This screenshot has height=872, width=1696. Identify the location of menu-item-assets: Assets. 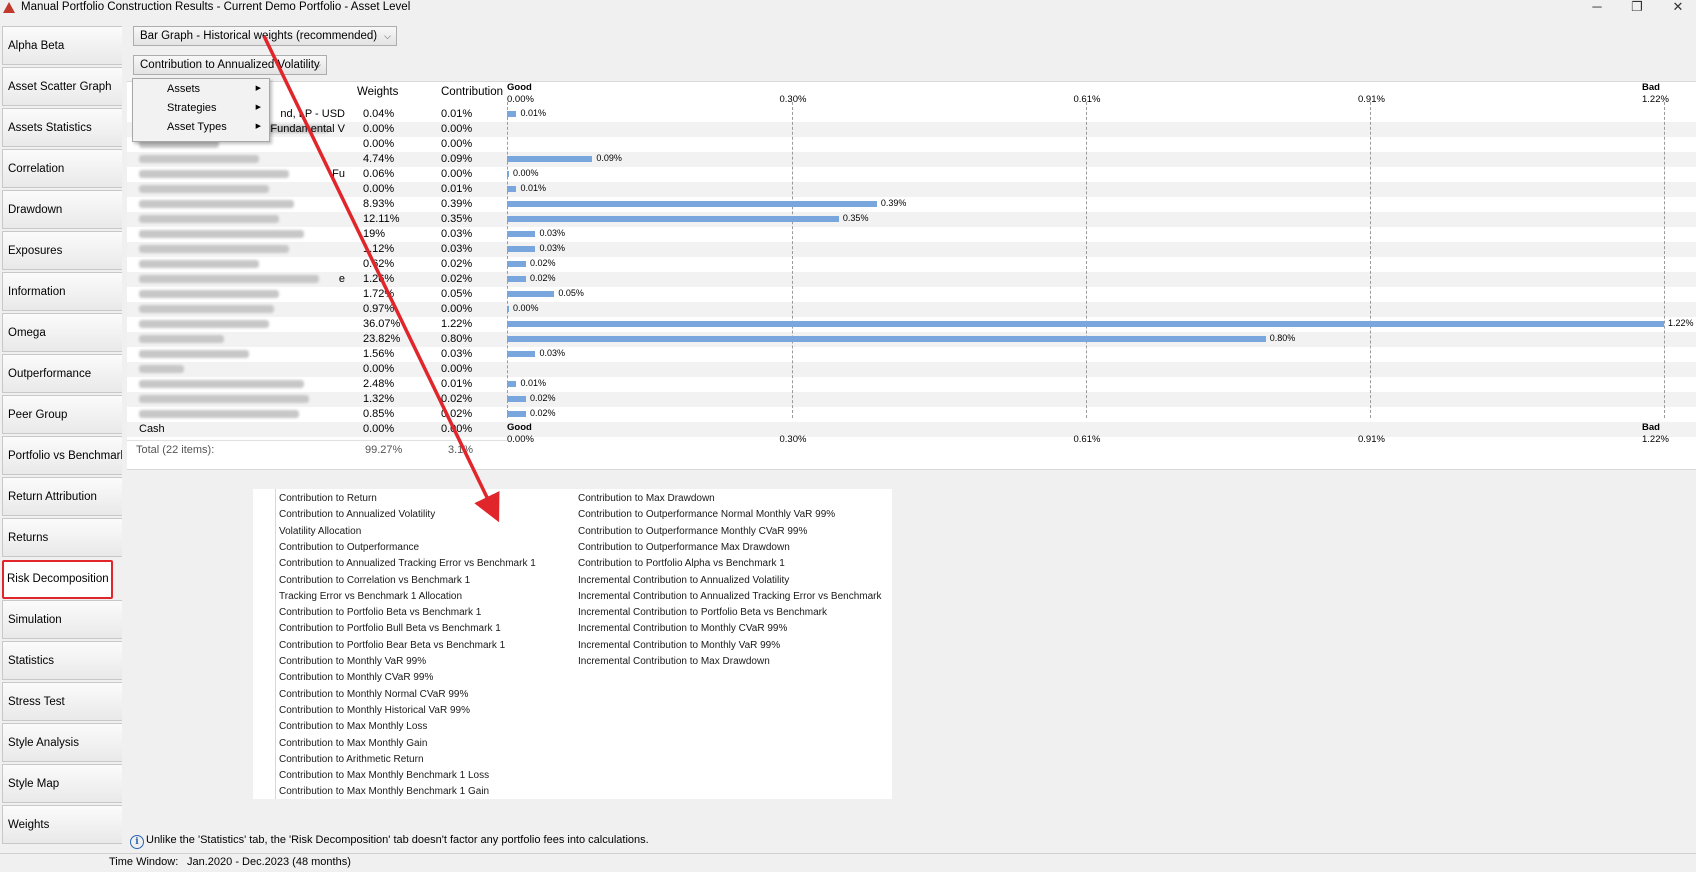
(183, 89).